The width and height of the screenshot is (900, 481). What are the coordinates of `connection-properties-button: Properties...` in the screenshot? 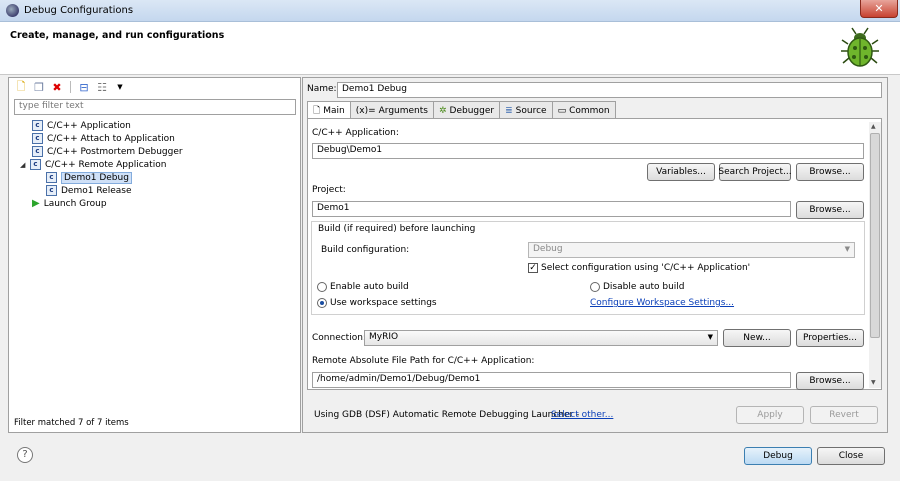 It's located at (830, 338).